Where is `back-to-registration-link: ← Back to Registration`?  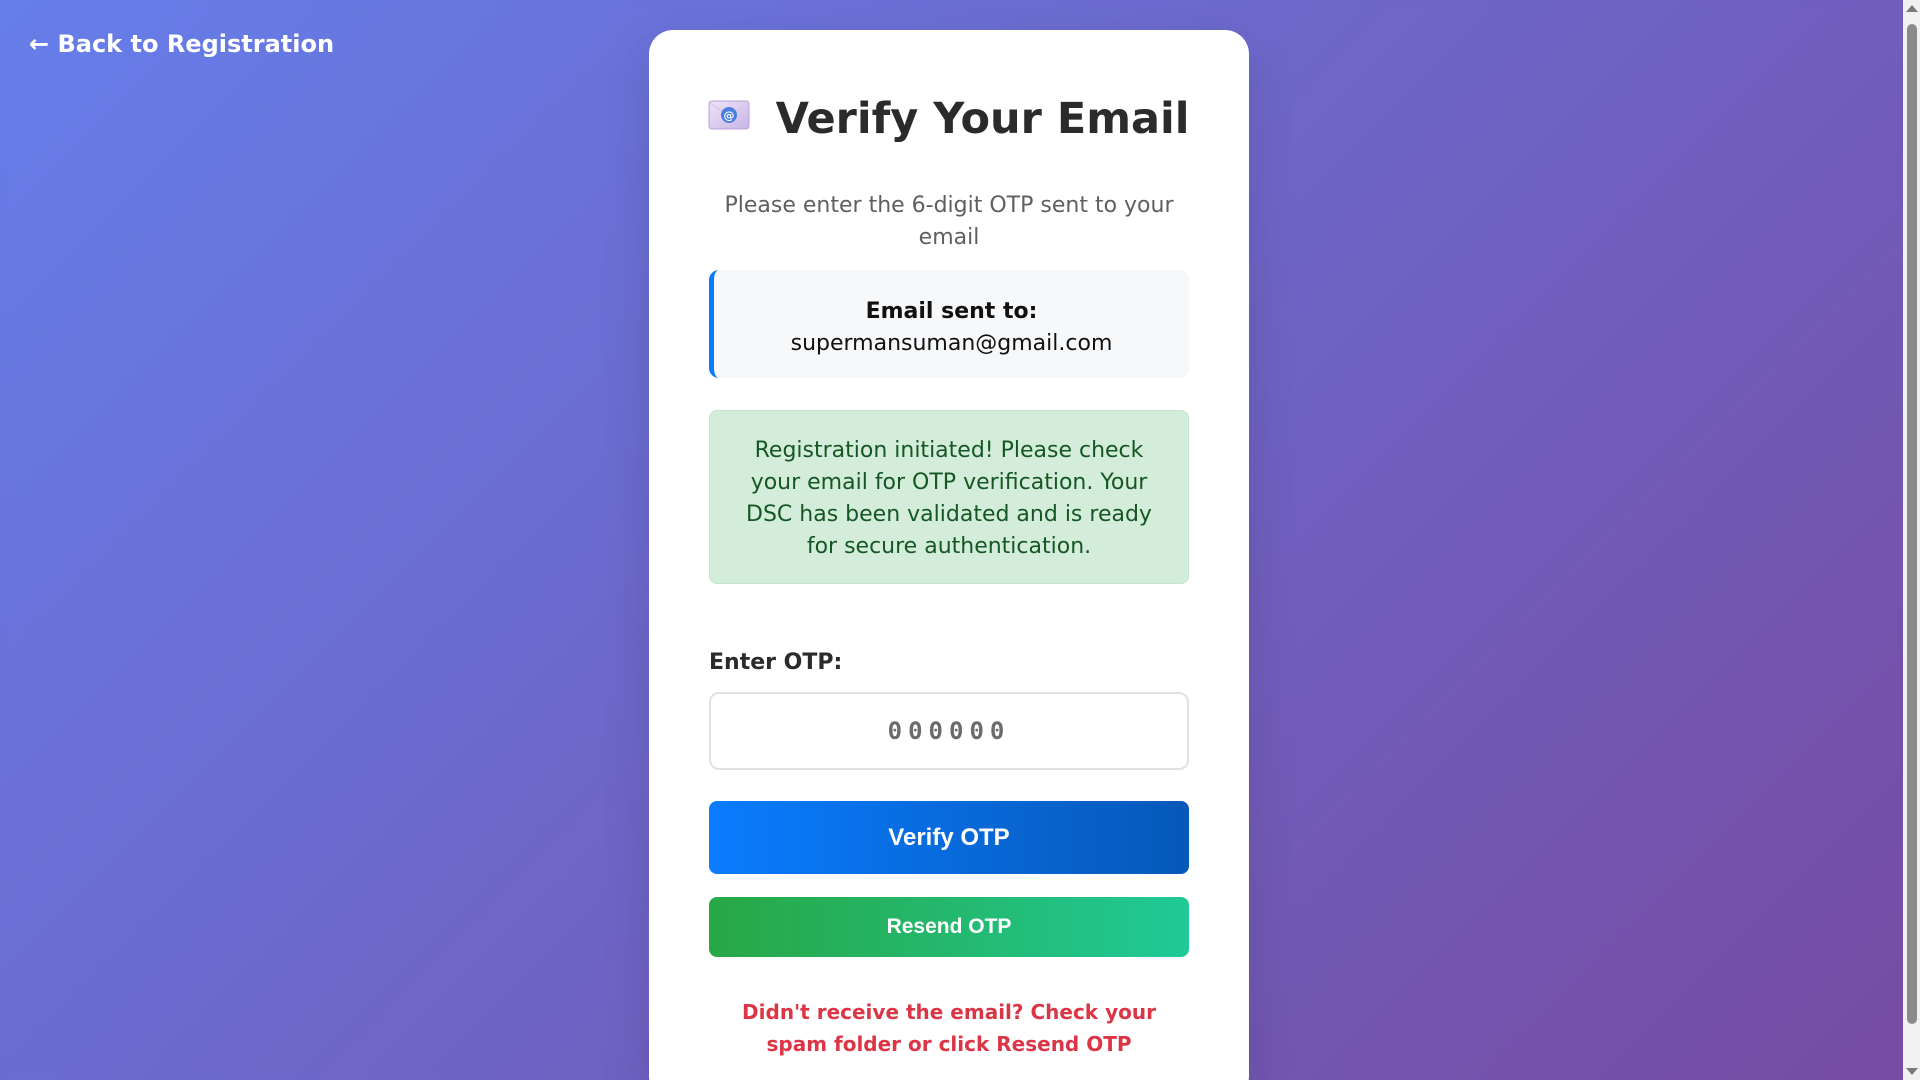 back-to-registration-link: ← Back to Registration is located at coordinates (181, 44).